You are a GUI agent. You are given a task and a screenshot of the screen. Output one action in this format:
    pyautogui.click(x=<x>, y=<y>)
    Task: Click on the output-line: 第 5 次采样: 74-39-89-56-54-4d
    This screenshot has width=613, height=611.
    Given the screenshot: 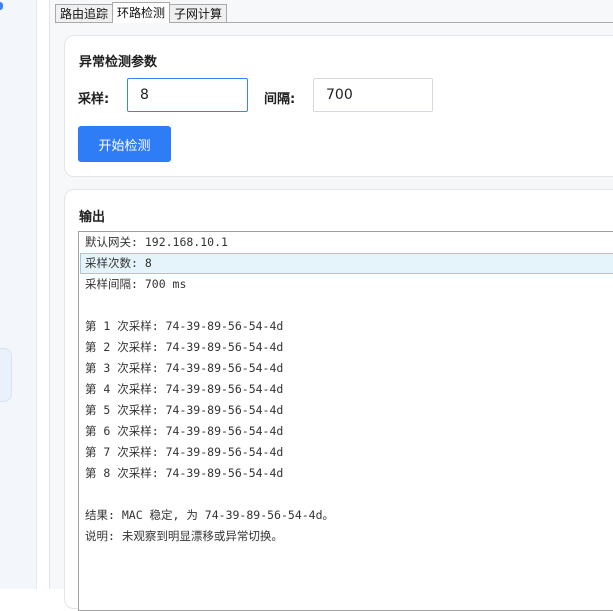 What is the action you would take?
    pyautogui.click(x=184, y=410)
    